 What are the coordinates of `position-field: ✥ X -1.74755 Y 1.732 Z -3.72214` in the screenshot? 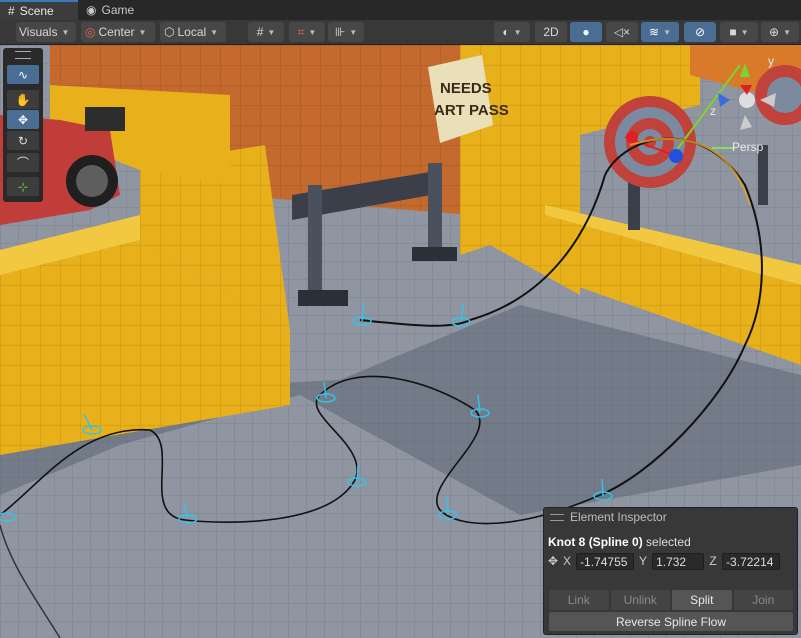 It's located at (671, 561).